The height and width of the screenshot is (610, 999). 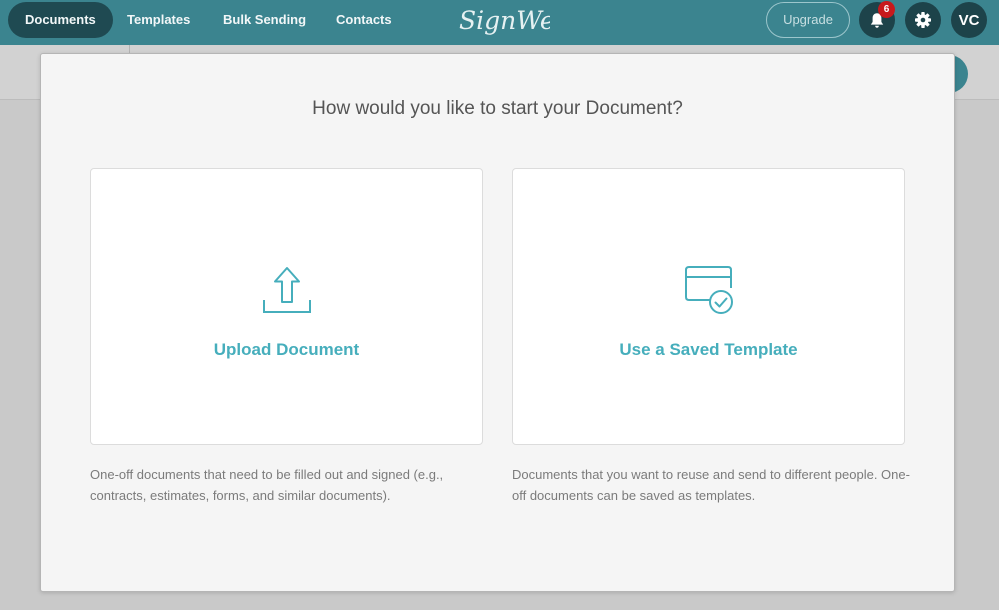 I want to click on user-avatar: VC, so click(x=969, y=20).